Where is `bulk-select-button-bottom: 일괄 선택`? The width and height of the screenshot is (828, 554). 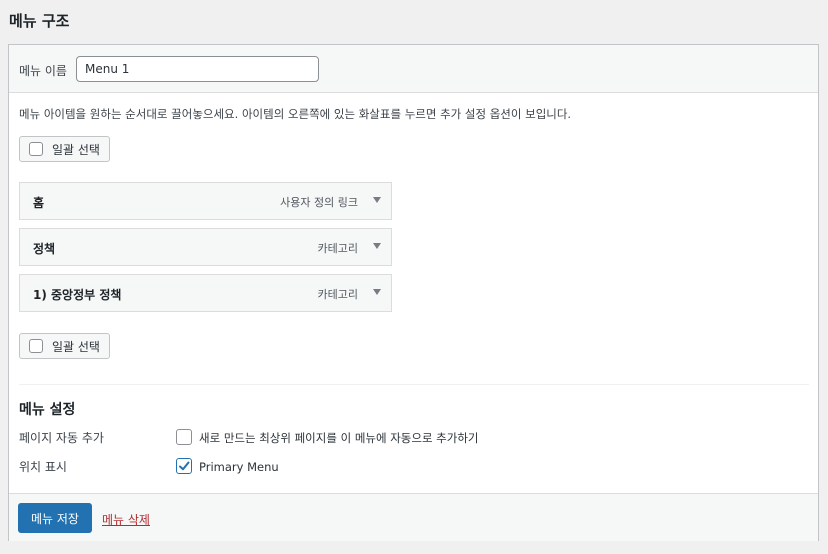
bulk-select-button-bottom: 일괄 선택 is located at coordinates (64, 346).